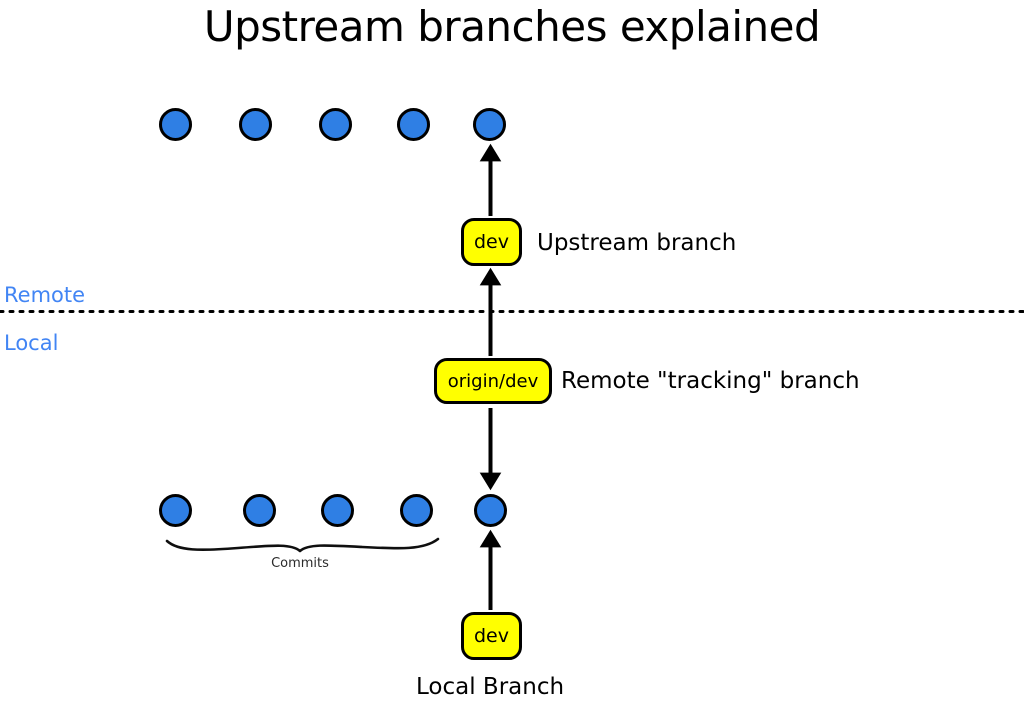  Describe the element at coordinates (31, 343) in the screenshot. I see `local-zone-label: Local` at that location.